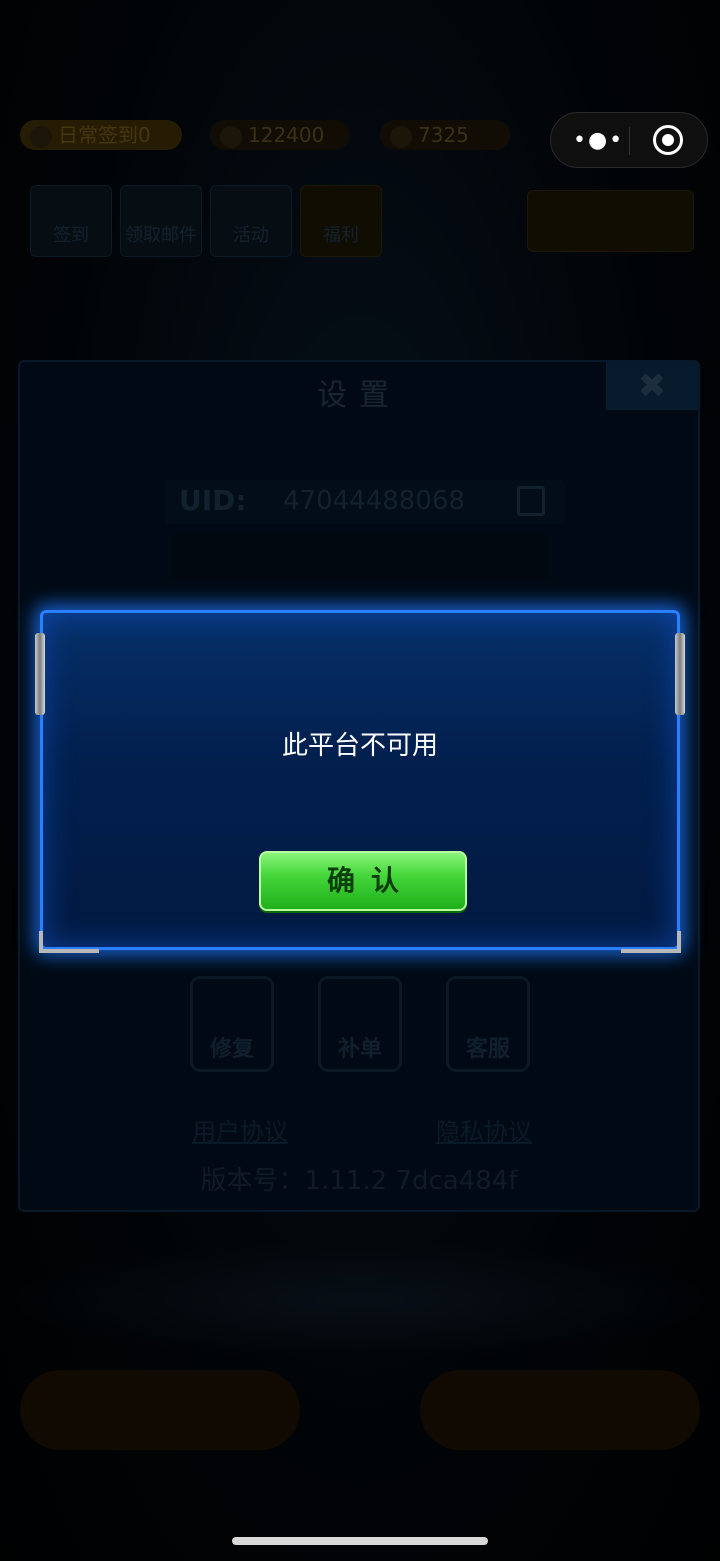 The height and width of the screenshot is (1561, 720). I want to click on miniprogram-capsule: •●•, so click(629, 140).